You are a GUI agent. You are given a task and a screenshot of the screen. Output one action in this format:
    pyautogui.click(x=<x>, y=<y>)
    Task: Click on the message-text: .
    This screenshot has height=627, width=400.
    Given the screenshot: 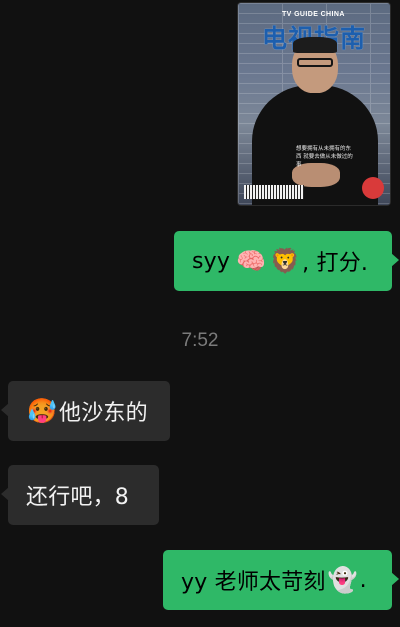 What is the action you would take?
    pyautogui.click(x=363, y=580)
    